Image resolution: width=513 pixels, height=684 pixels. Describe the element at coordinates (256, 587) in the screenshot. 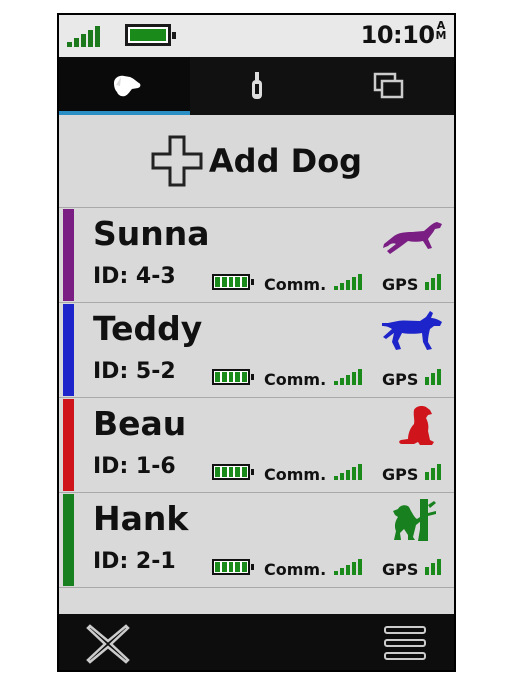

I see `divider` at that location.